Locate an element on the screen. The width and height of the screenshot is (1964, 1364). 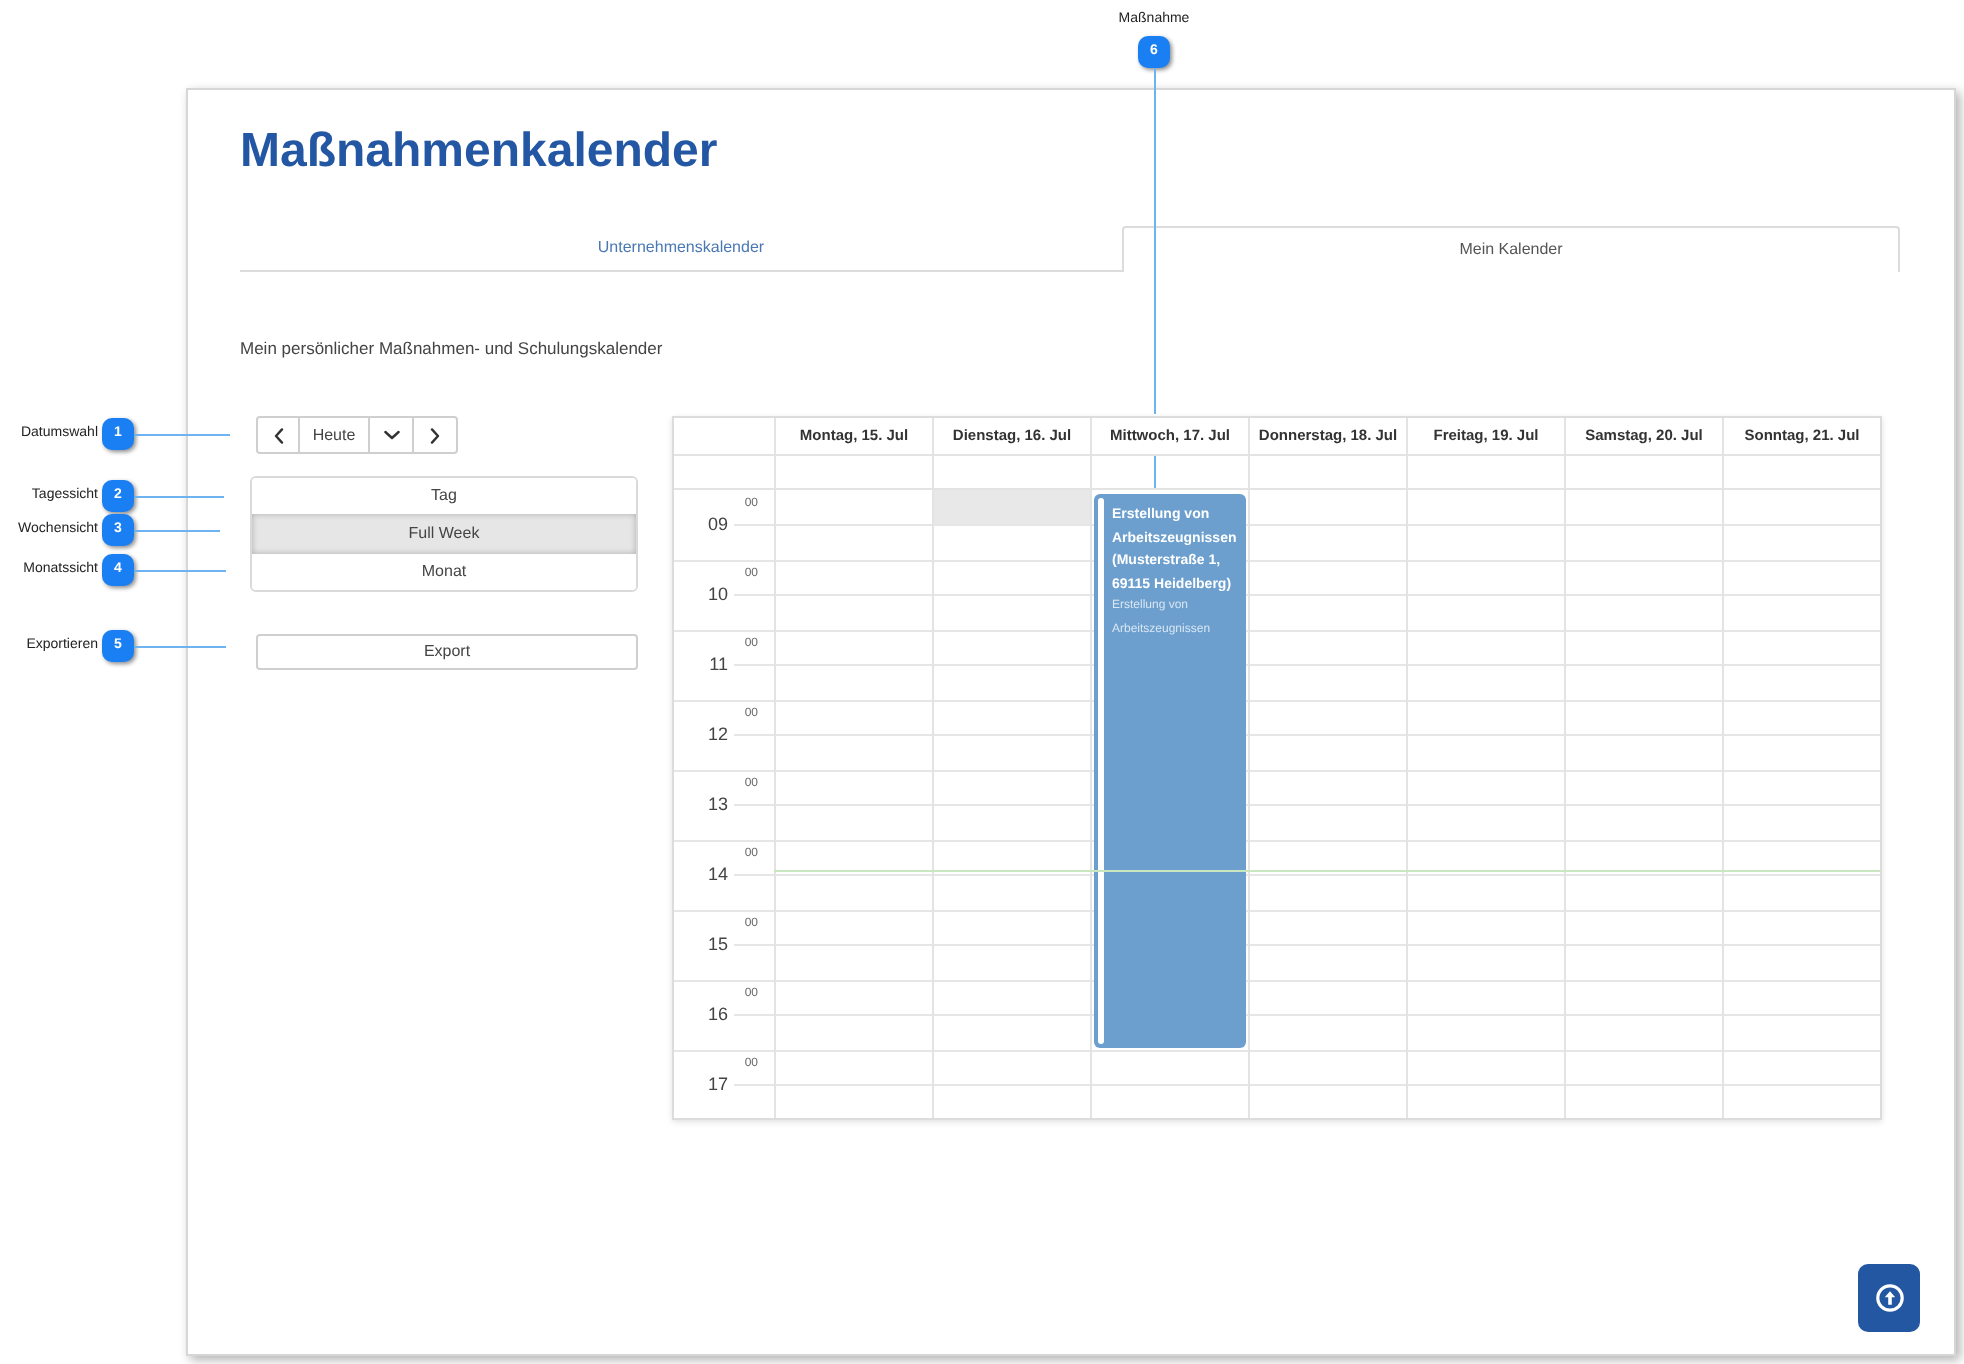
export-button: Export is located at coordinates (447, 652).